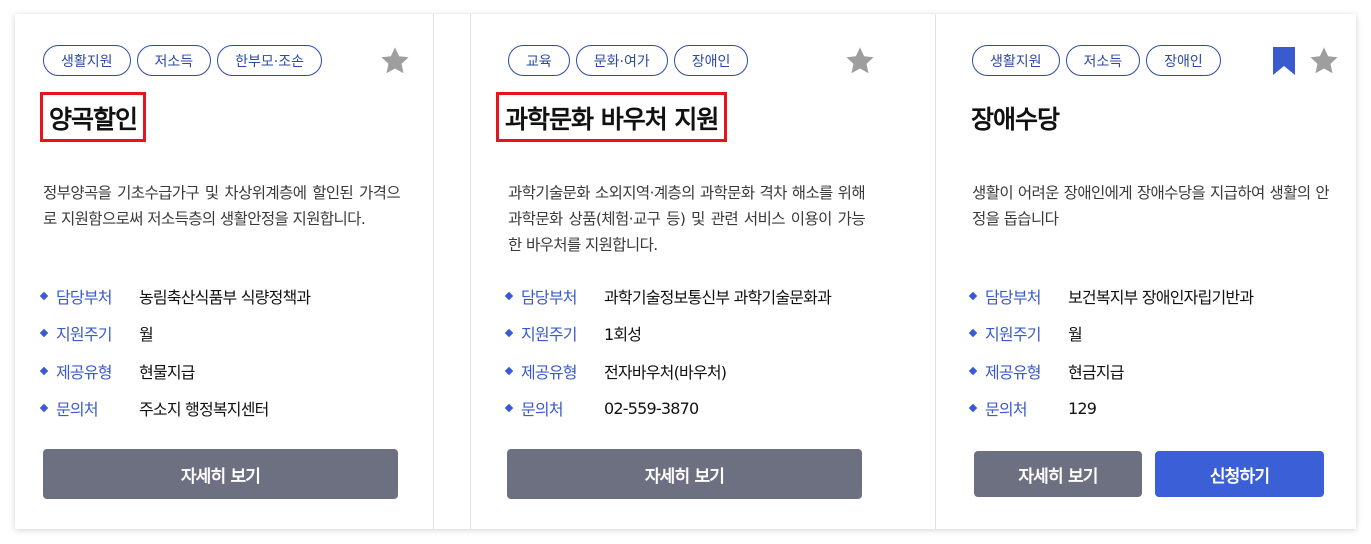  Describe the element at coordinates (667, 334) in the screenshot. I see `info-row: 지원주기 1회성` at that location.